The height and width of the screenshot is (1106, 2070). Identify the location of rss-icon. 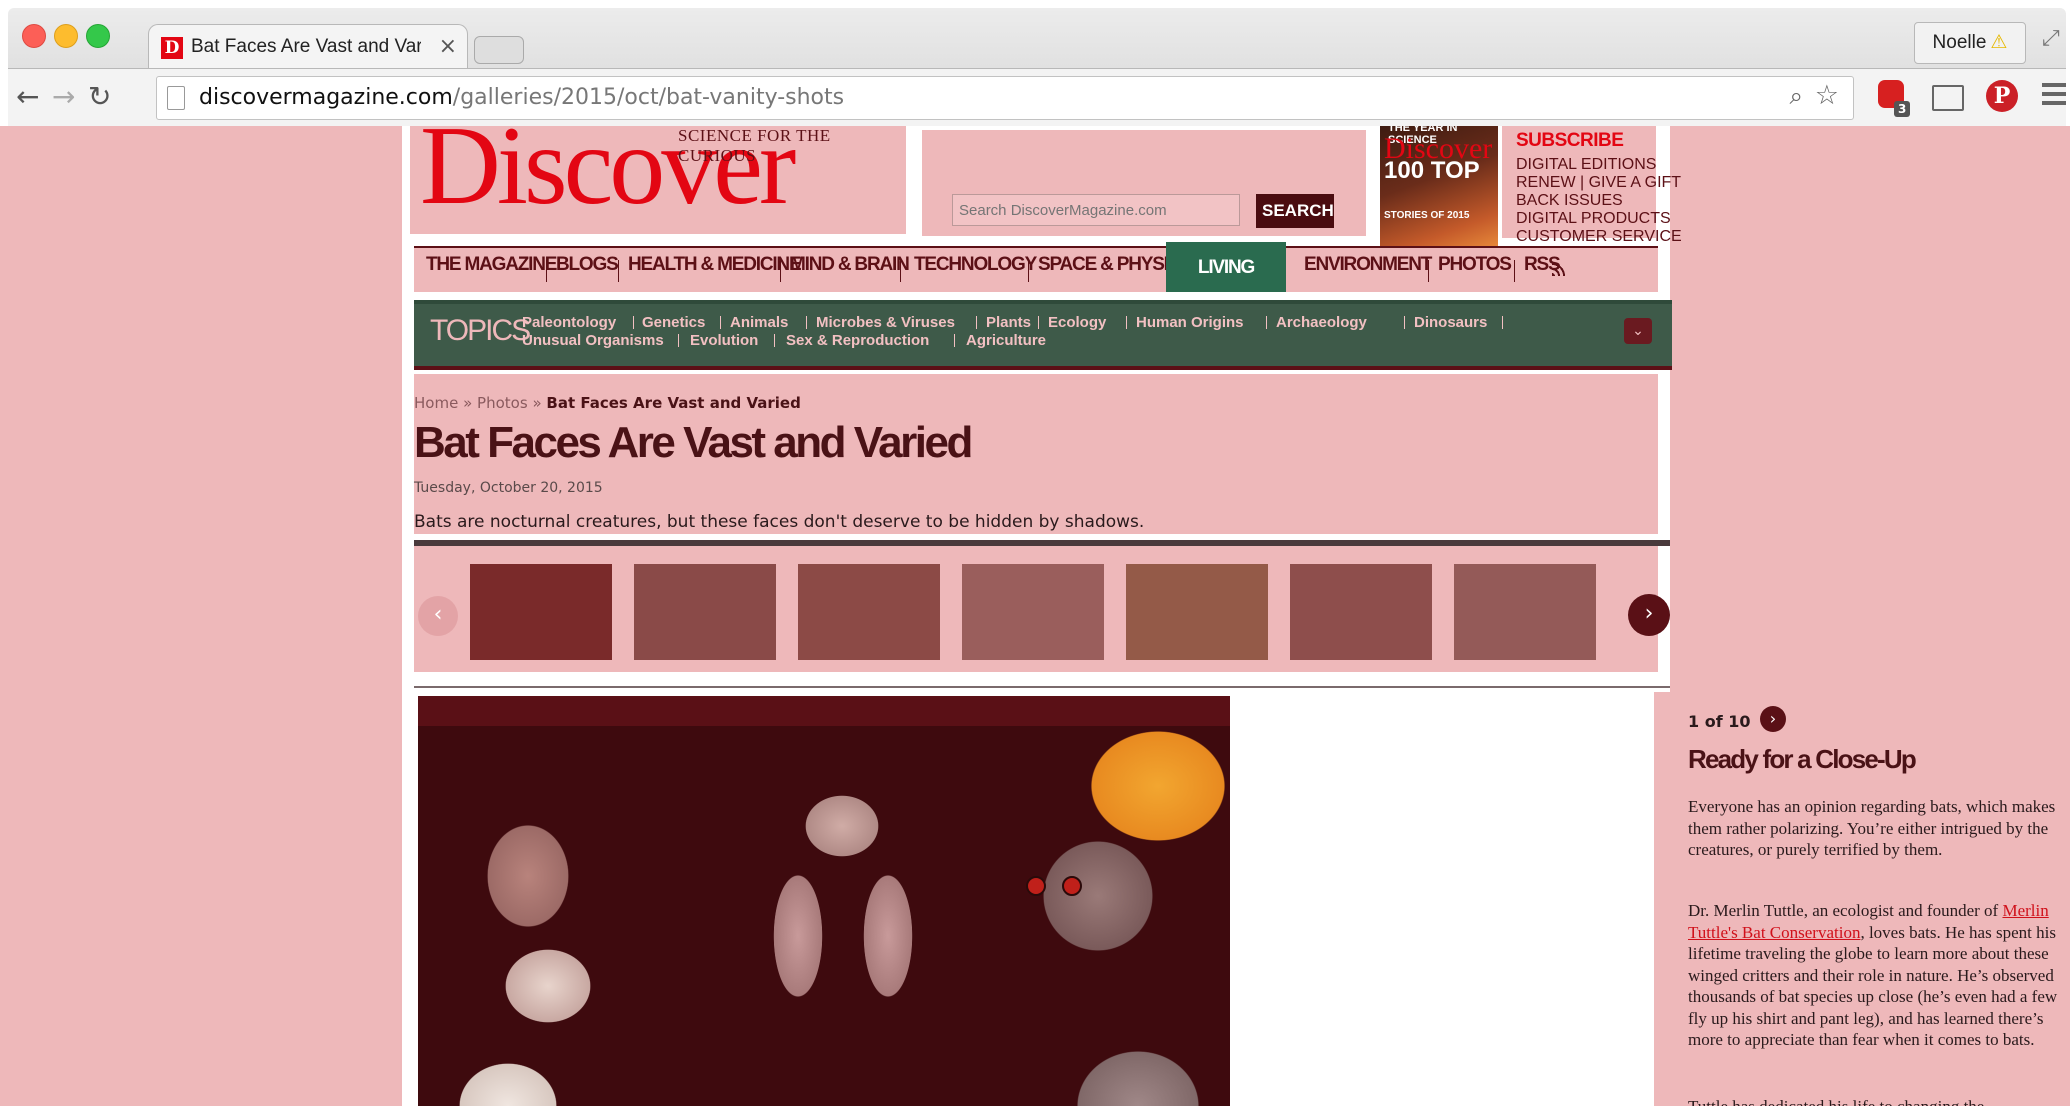
(1559, 269).